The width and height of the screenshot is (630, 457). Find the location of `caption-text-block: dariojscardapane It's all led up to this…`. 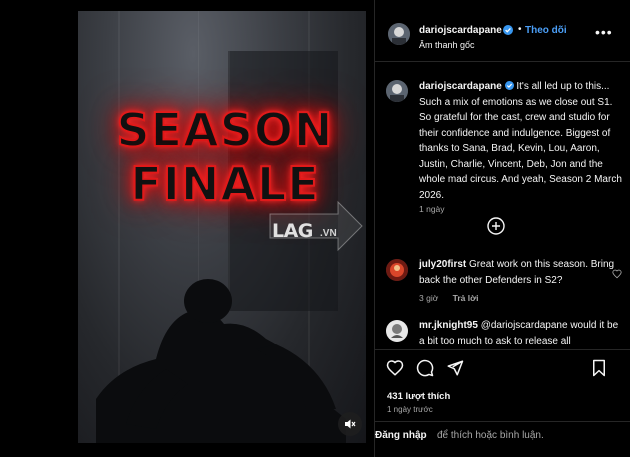

caption-text-block: dariojscardapane It's all led up to this… is located at coordinates (522, 141).